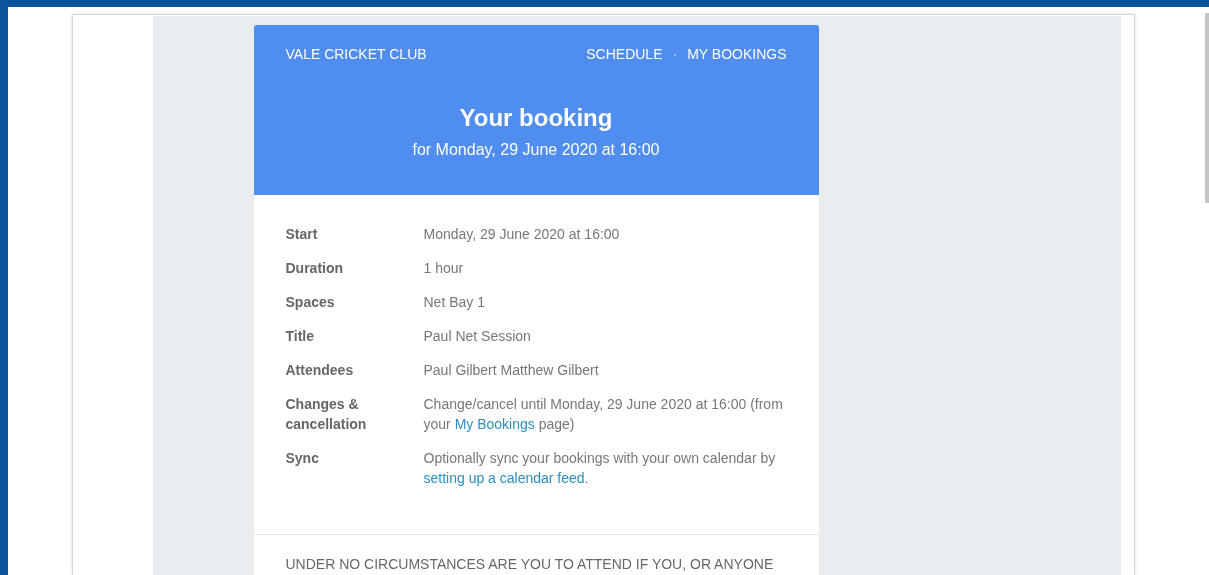 This screenshot has height=575, width=1209. Describe the element at coordinates (536, 150) in the screenshot. I see `booking-subtitle: for Monday, 29 June 2020 at 16:00` at that location.